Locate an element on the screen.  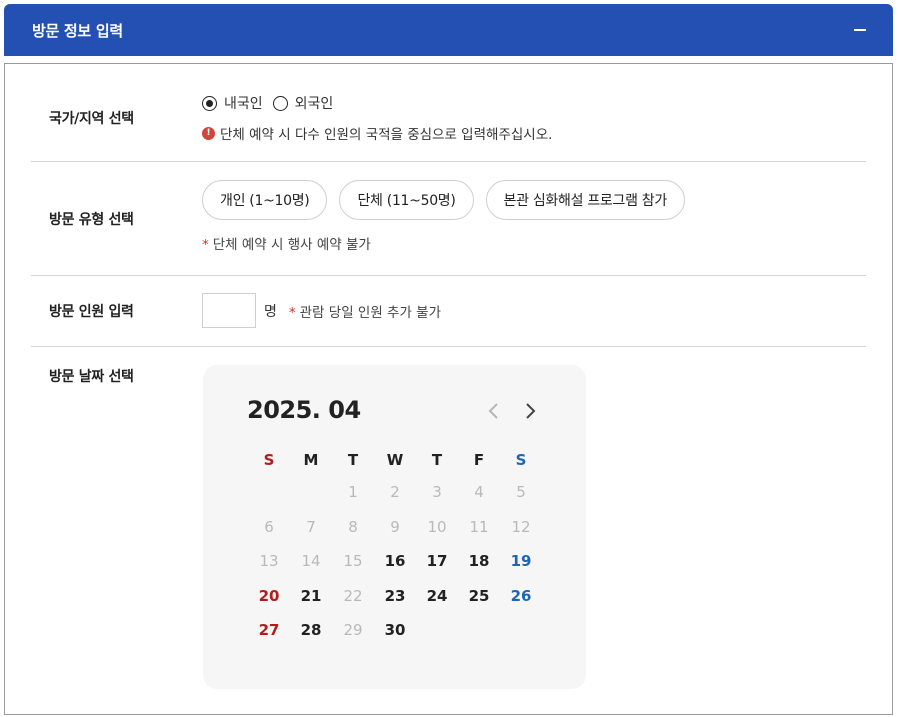
radio-checked-icon is located at coordinates (209, 103).